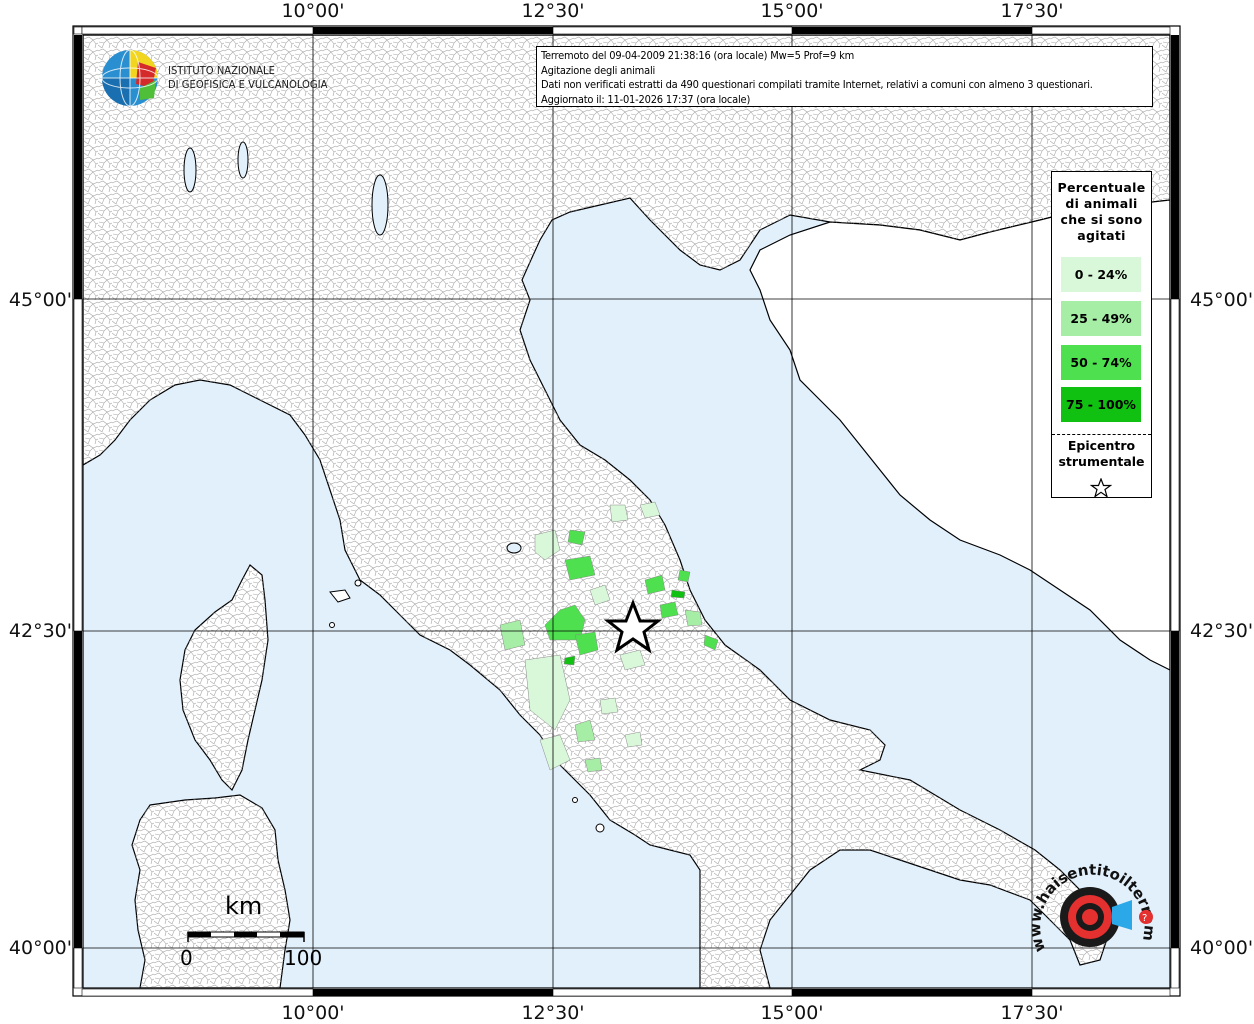 The image size is (1254, 1024). I want to click on scale-bar, so click(246, 936).